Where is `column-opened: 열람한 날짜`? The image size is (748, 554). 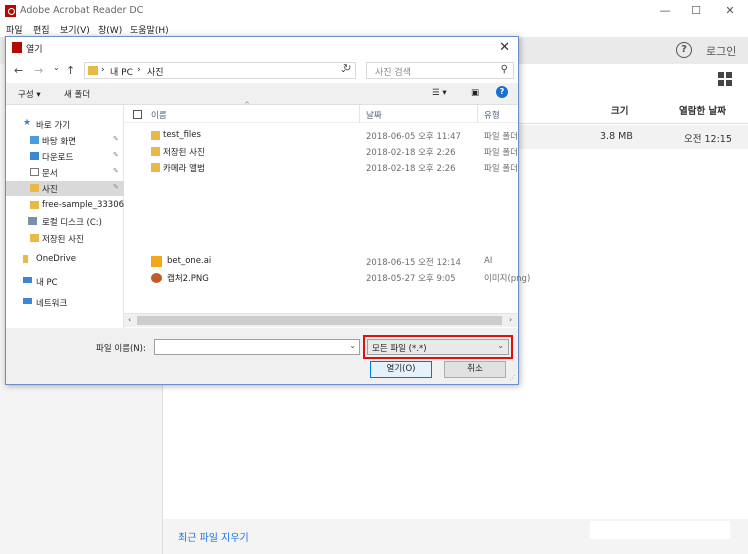 column-opened: 열람한 날짜 is located at coordinates (702, 110).